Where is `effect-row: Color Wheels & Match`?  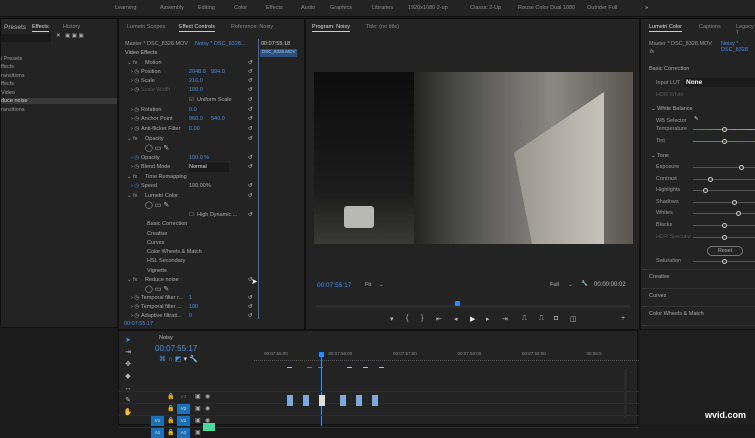 effect-row: Color Wheels & Match is located at coordinates (211, 252).